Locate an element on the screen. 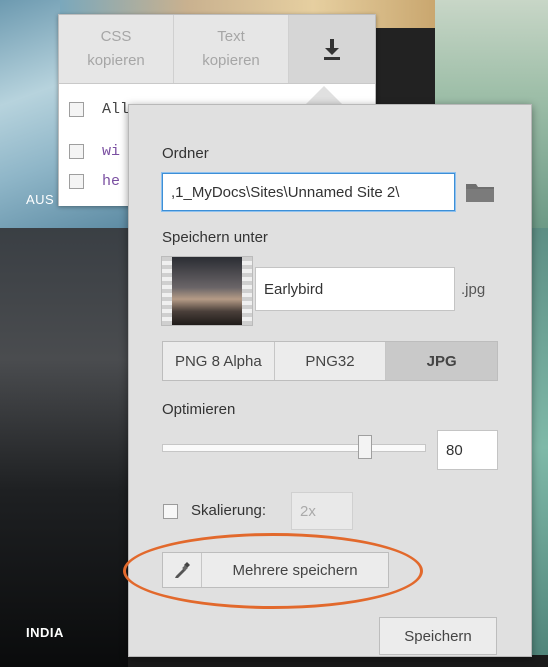  text-copy-button: Text kopieren is located at coordinates (231, 49).